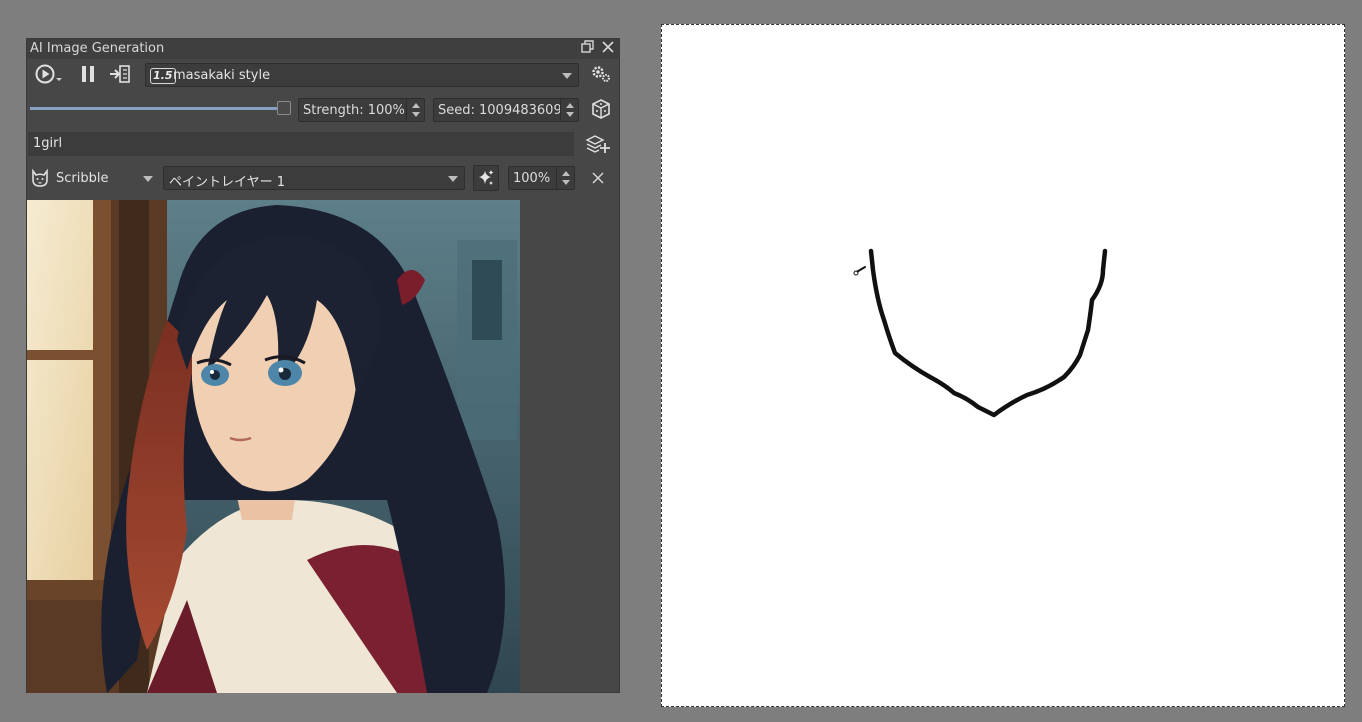 The height and width of the screenshot is (722, 1362). I want to click on seed-spinbox: Seed: 1009483609, so click(506, 110).